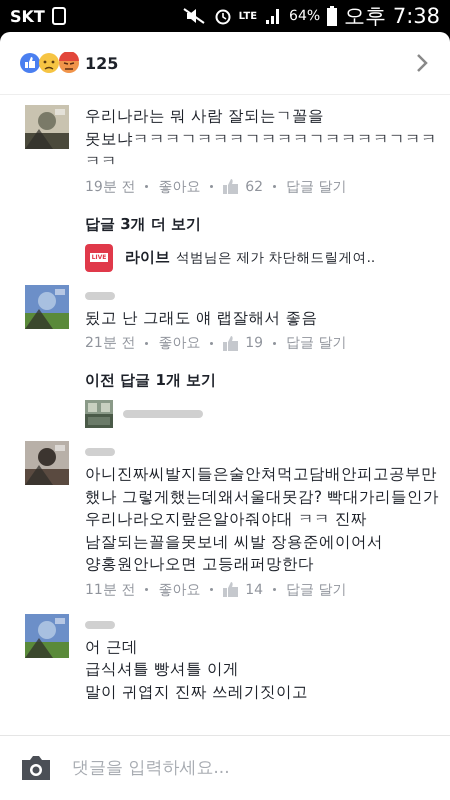 This screenshot has width=450, height=800. I want to click on battery-icon, so click(332, 16).